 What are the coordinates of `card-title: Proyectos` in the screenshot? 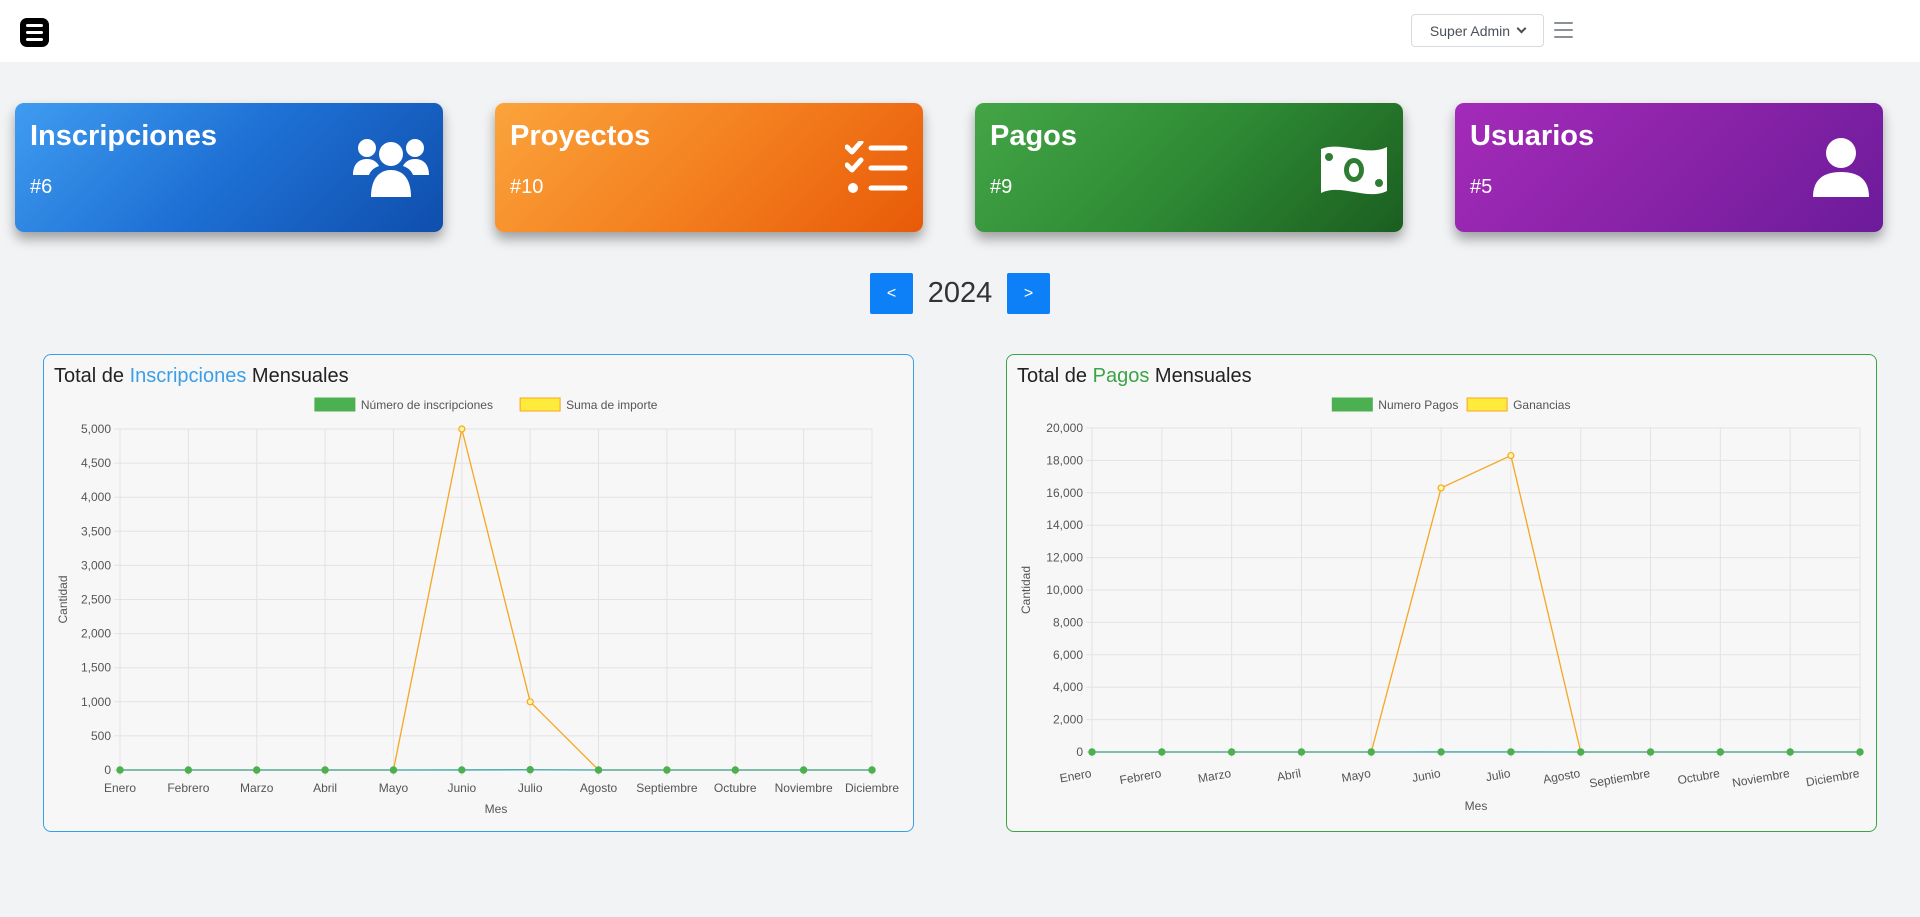 It's located at (580, 136).